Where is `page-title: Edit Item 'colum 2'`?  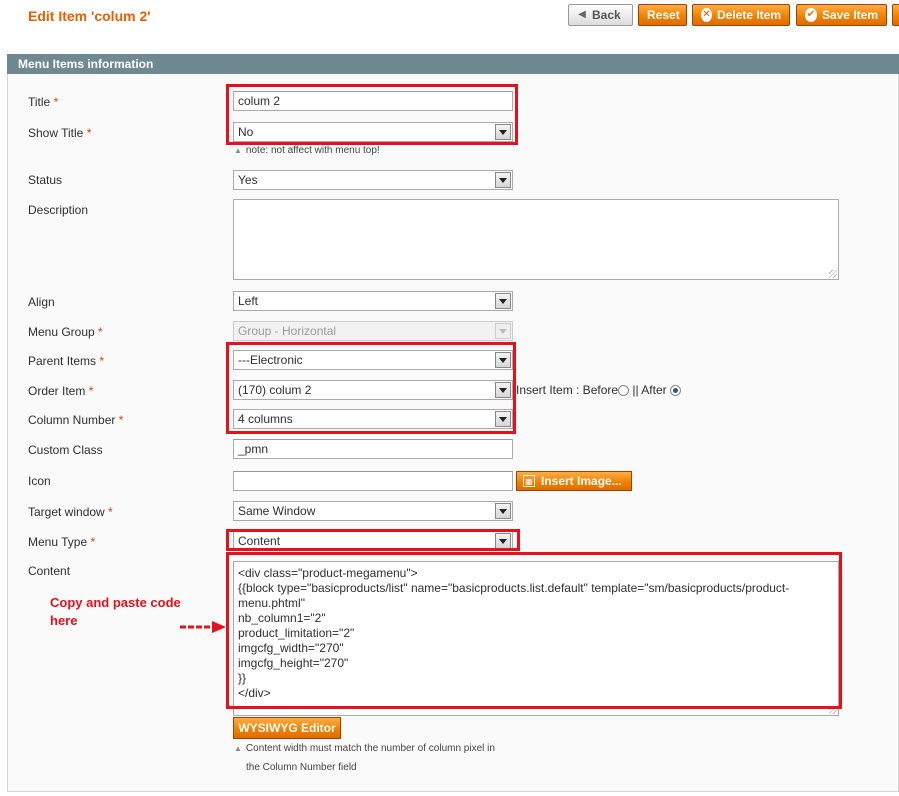
page-title: Edit Item 'colum 2' is located at coordinates (89, 16).